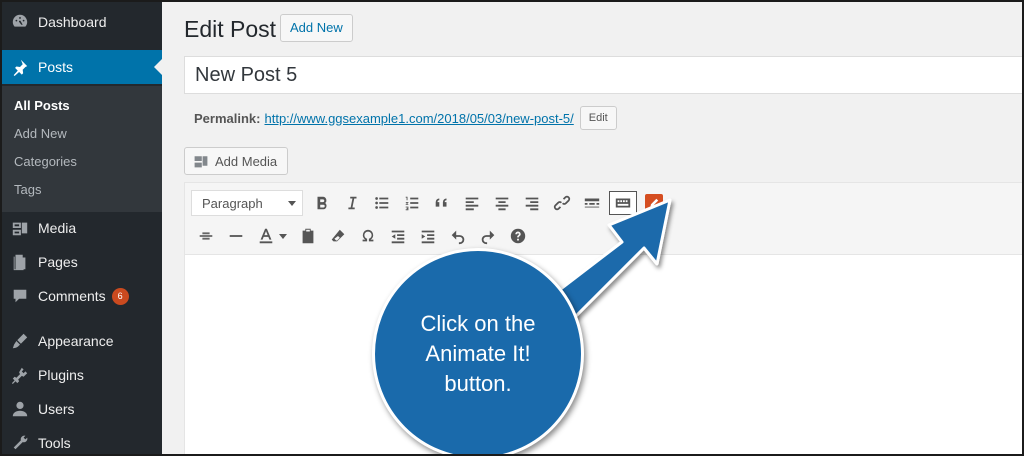 This screenshot has width=1024, height=456. I want to click on omega-icon, so click(368, 235).